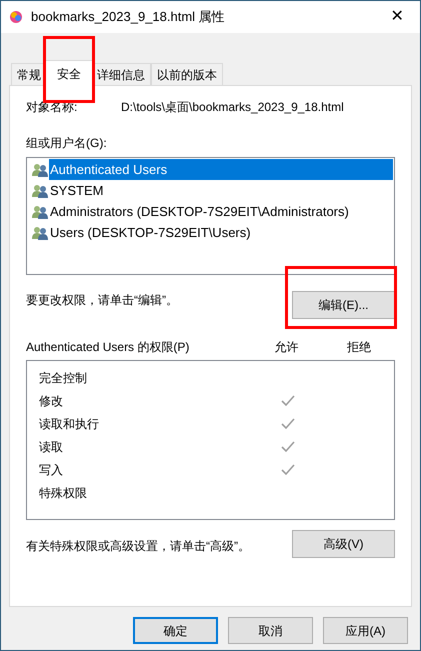 The image size is (421, 651). I want to click on window-title: bookmarks_2023_9_18.html 属性, so click(128, 17).